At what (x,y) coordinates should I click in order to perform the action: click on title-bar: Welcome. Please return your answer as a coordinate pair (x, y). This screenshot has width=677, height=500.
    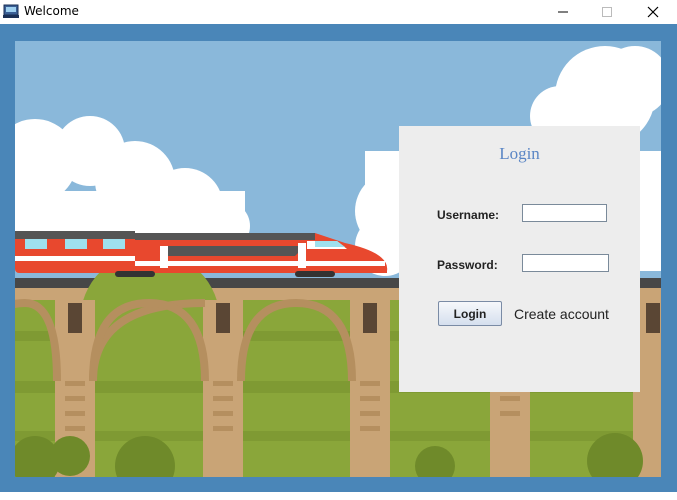
    Looking at the image, I should click on (338, 12).